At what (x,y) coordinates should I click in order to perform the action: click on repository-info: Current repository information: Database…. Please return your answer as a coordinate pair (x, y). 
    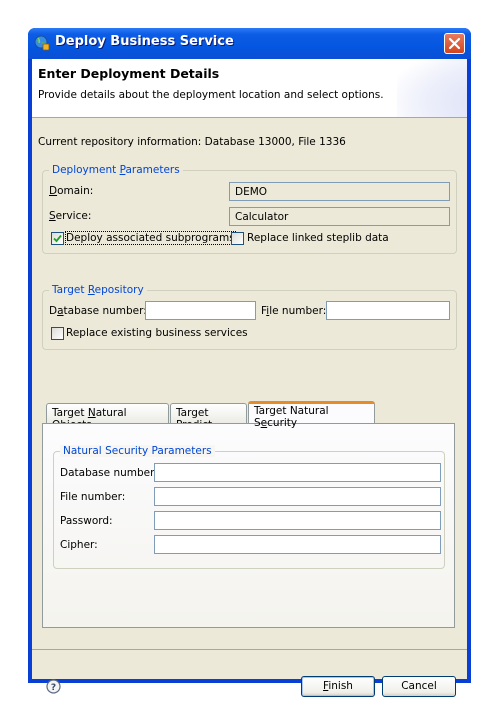
    Looking at the image, I should click on (192, 142).